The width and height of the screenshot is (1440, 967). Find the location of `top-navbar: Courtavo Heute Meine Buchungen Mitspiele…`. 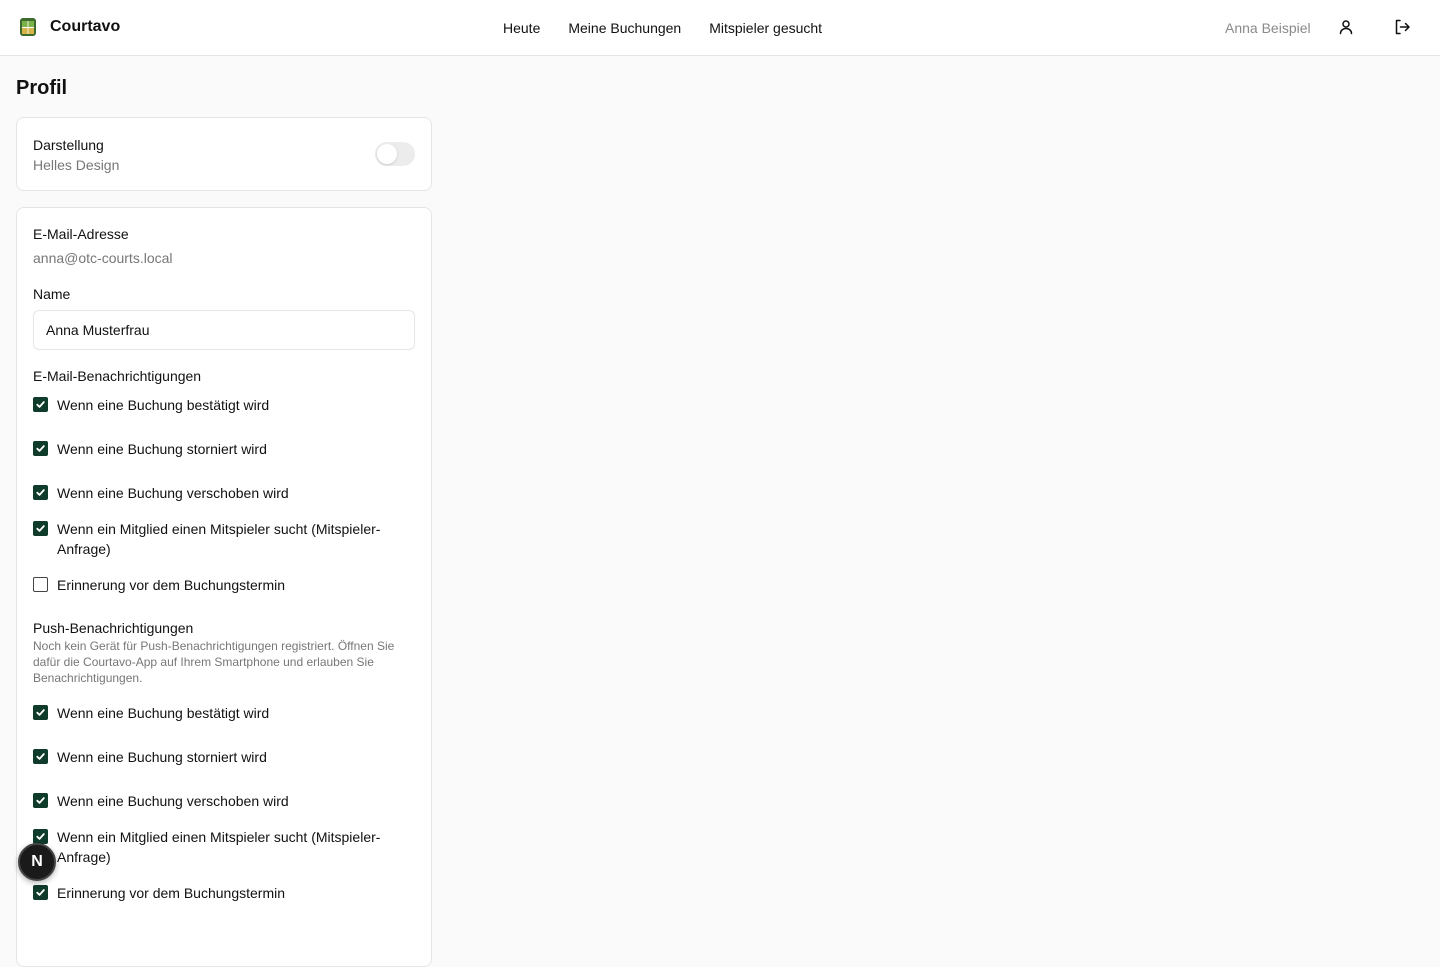

top-navbar: Courtavo Heute Meine Buchungen Mitspiele… is located at coordinates (720, 28).